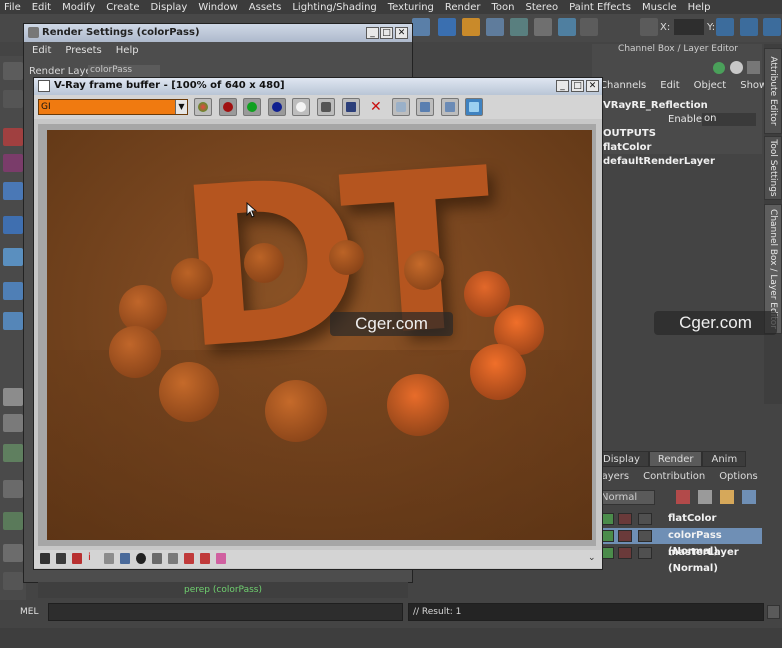 The width and height of the screenshot is (782, 648). Describe the element at coordinates (725, 27) in the screenshot. I see `panel-layout-icon` at that location.